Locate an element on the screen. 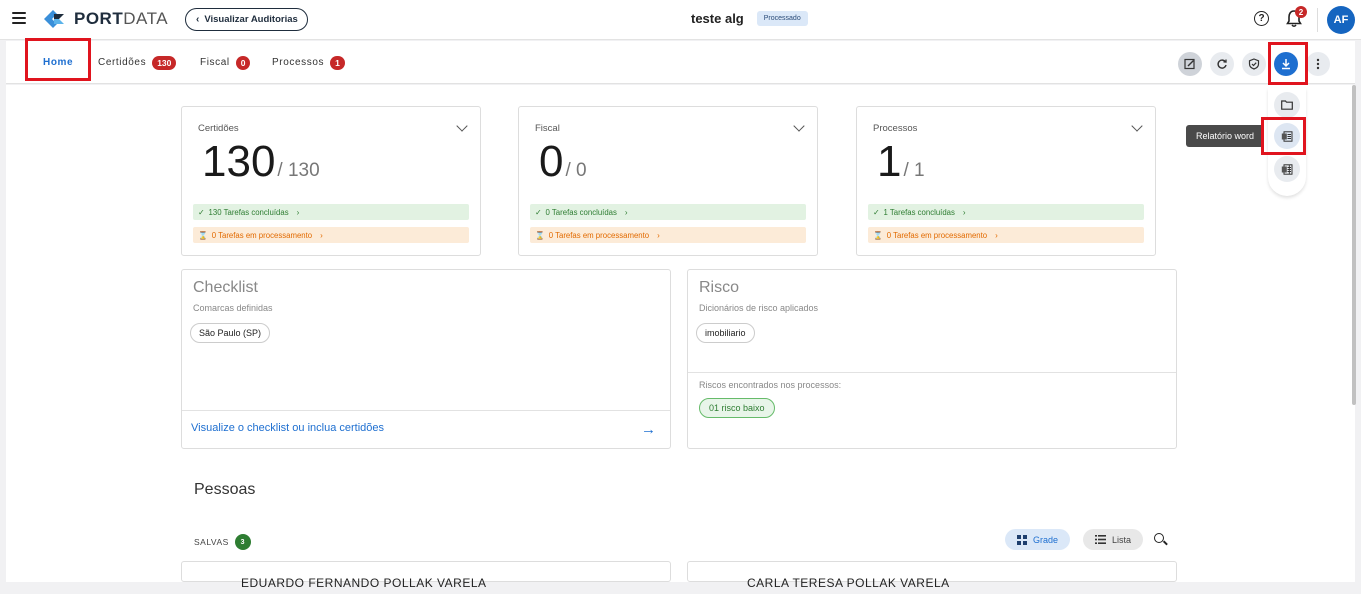 This screenshot has width=1361, height=594. portdata-logo: PORTDATA is located at coordinates (105, 19).